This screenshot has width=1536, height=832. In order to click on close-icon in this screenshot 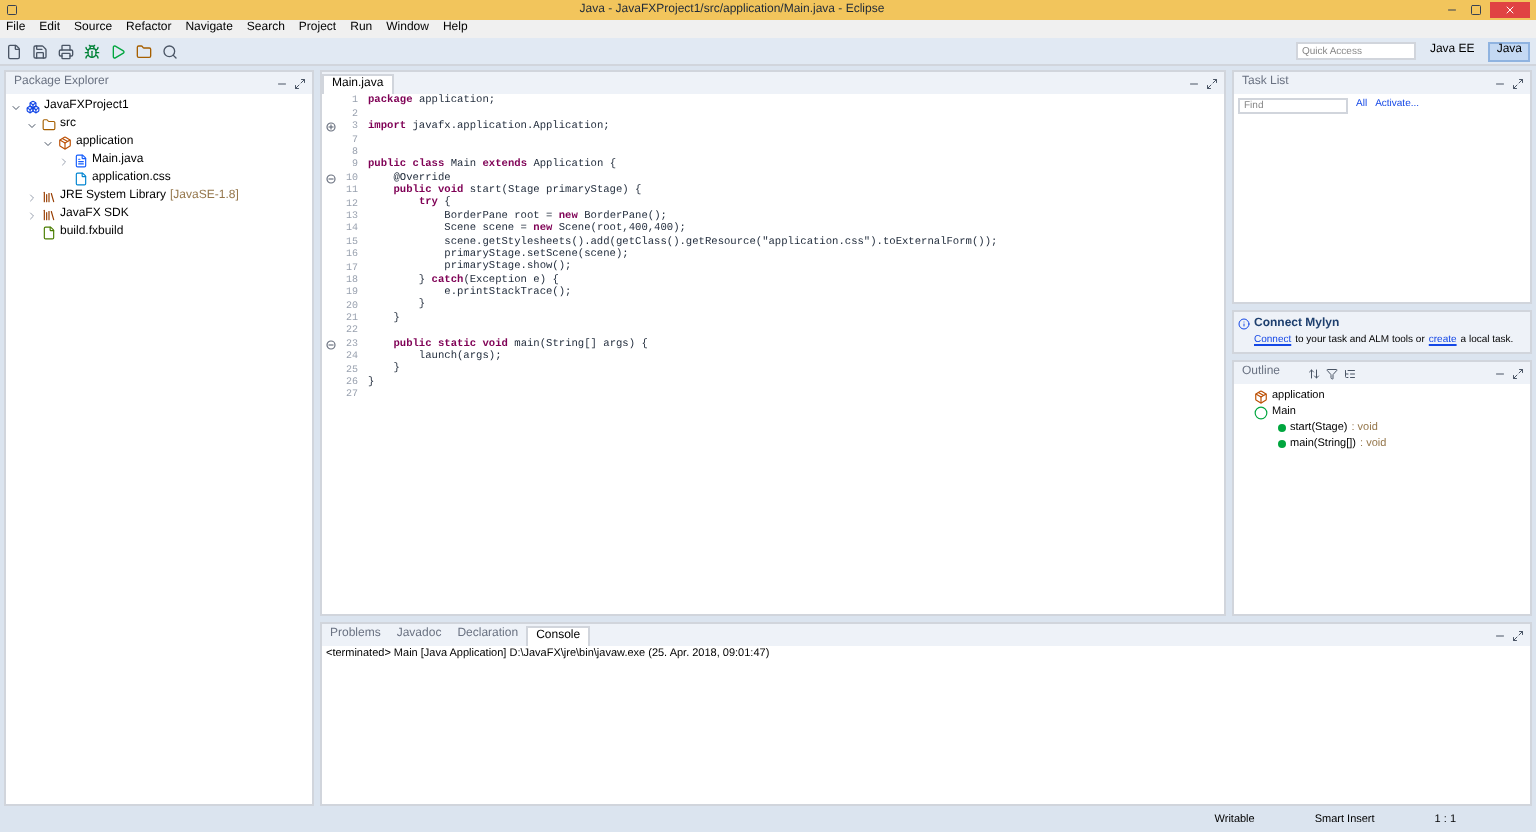, I will do `click(1510, 10)`.